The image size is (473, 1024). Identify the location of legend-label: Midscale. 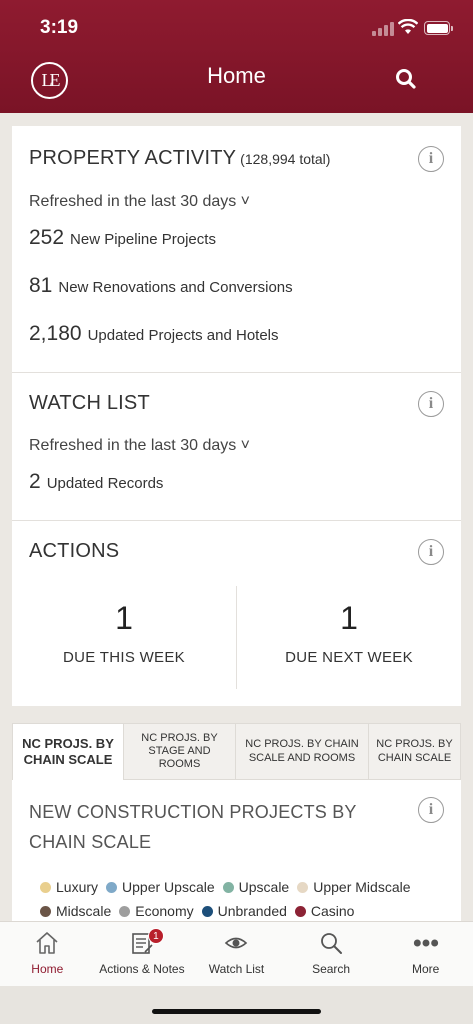
(84, 911).